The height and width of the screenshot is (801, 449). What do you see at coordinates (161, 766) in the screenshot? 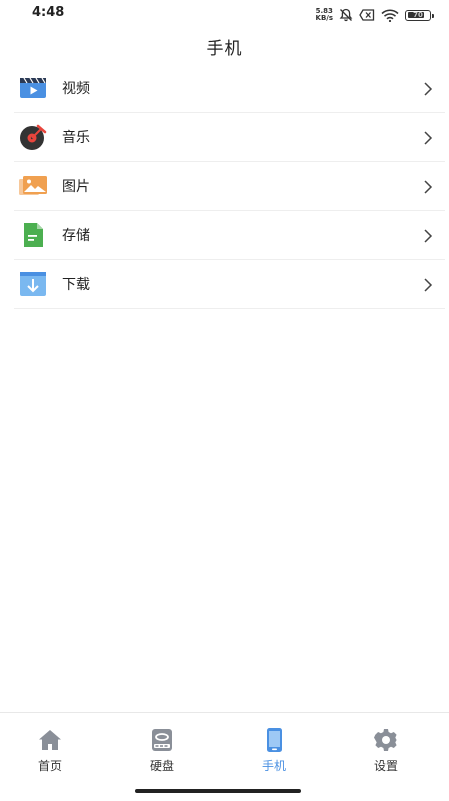
I see `nav-label: 硬盘` at bounding box center [161, 766].